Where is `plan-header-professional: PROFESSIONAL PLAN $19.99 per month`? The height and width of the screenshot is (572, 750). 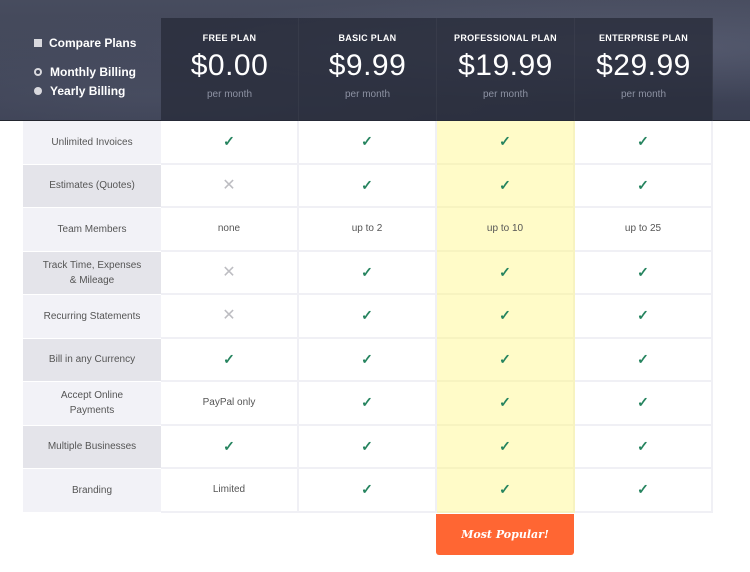 plan-header-professional: PROFESSIONAL PLAN $19.99 per month is located at coordinates (506, 69).